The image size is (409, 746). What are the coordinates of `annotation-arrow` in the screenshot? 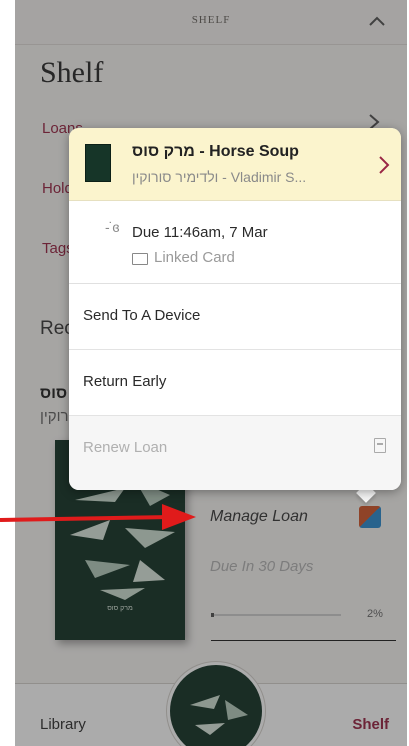 It's located at (98, 517).